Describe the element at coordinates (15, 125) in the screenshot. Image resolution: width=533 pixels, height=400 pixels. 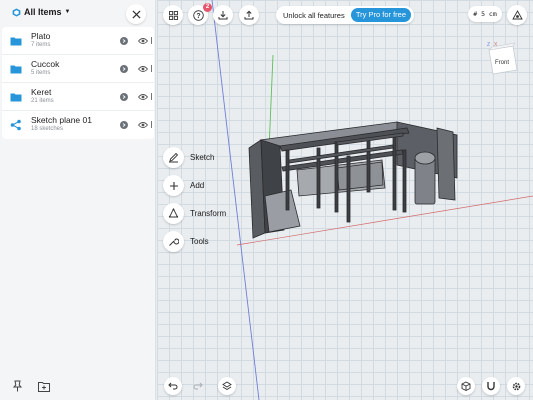
I see `share-nodes-icon` at that location.